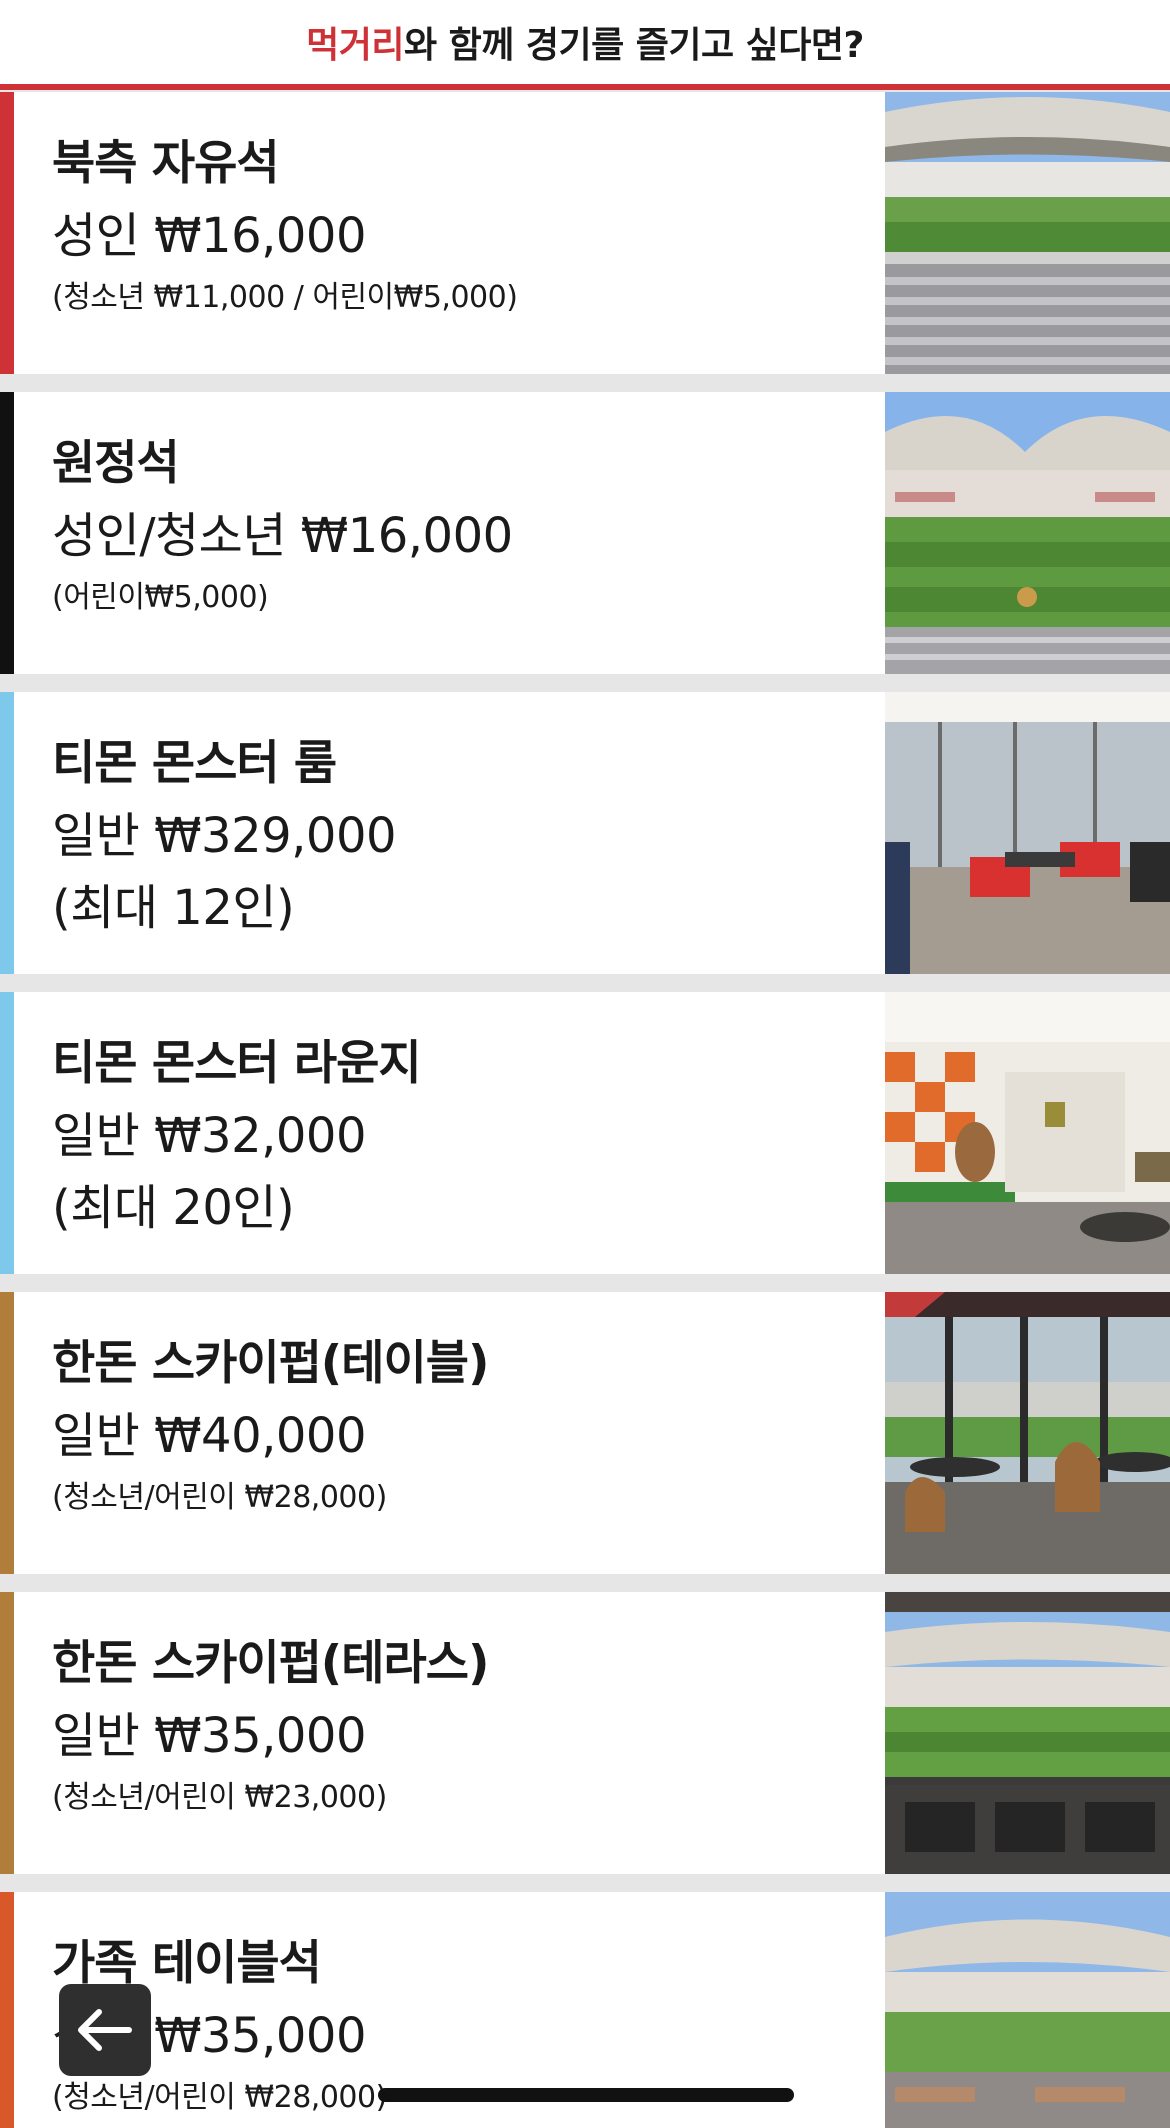  What do you see at coordinates (209, 1136) in the screenshot?
I see `seat-price: 일반 ₩32,000` at bounding box center [209, 1136].